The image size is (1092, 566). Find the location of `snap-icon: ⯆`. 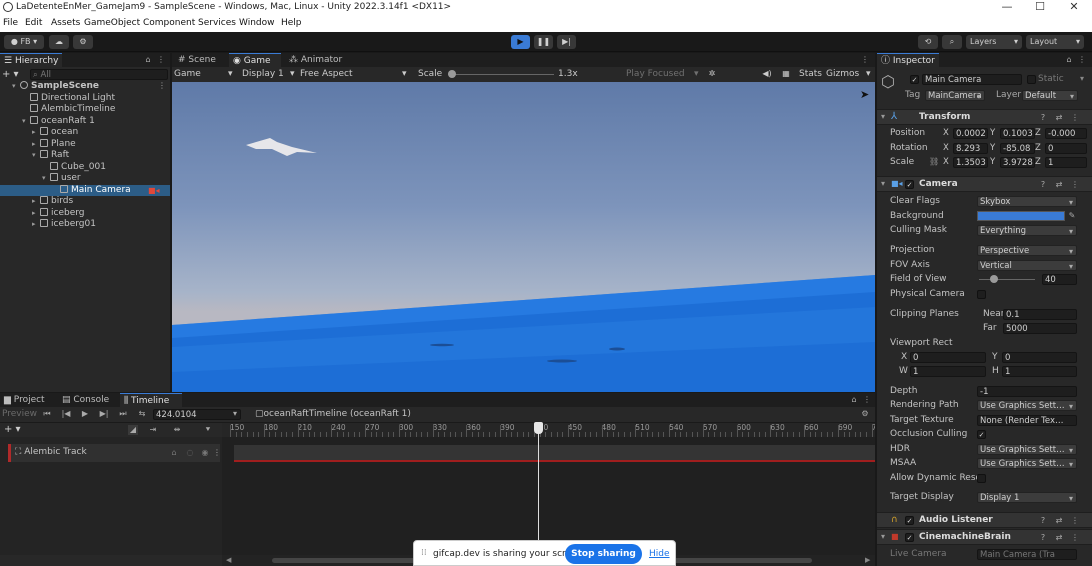

snap-icon: ⯆ is located at coordinates (208, 430).